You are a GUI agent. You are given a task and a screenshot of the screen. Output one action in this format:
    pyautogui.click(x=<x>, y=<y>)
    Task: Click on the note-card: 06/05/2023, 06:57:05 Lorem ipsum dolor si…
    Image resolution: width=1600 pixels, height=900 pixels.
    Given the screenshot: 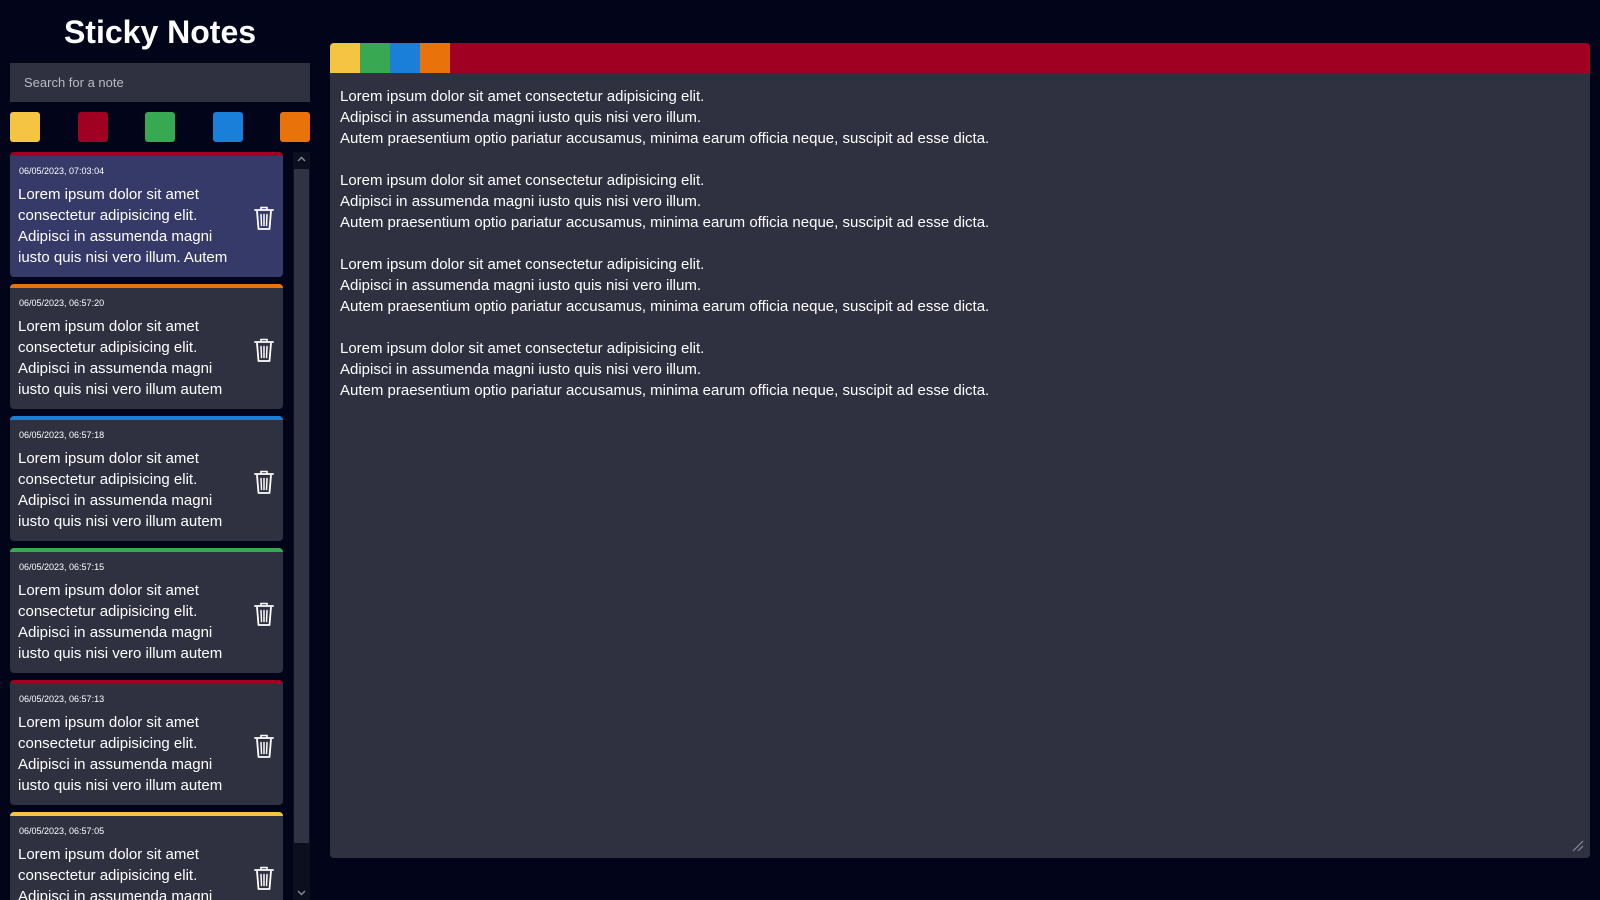 What is the action you would take?
    pyautogui.click(x=146, y=856)
    